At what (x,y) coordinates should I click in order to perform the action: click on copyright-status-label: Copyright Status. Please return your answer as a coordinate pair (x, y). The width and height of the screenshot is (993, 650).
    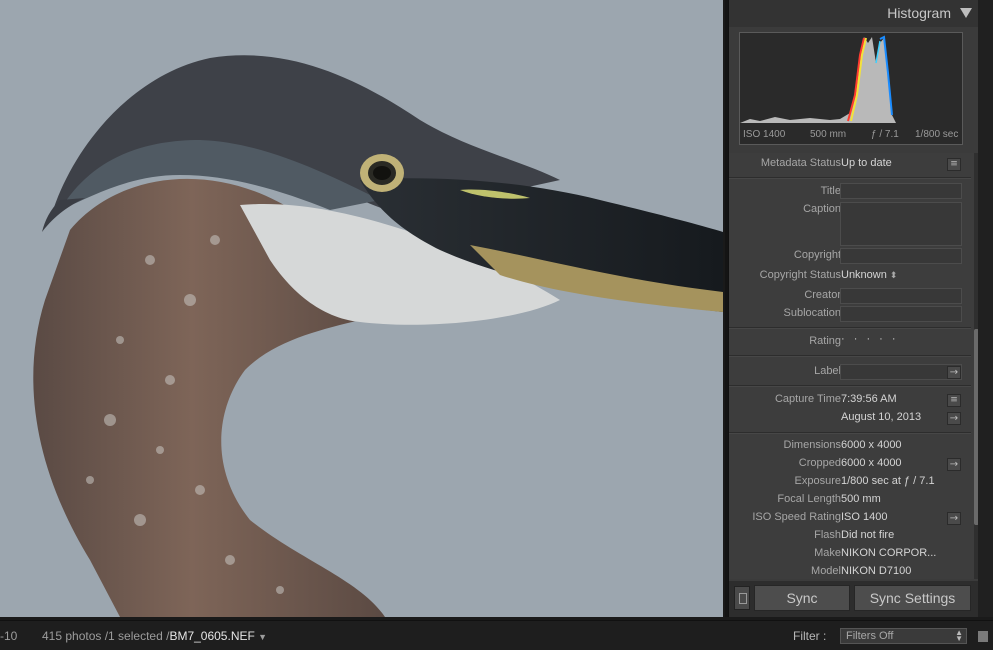
    Looking at the image, I should click on (800, 275).